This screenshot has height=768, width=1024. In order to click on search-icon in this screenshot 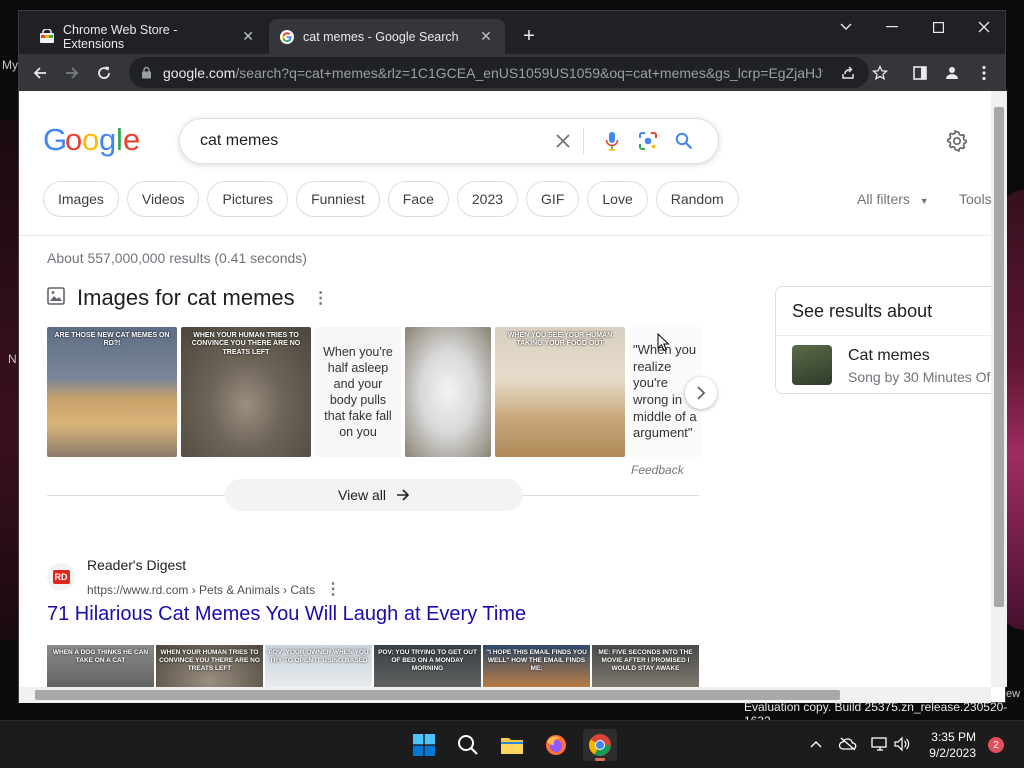, I will do `click(684, 141)`.